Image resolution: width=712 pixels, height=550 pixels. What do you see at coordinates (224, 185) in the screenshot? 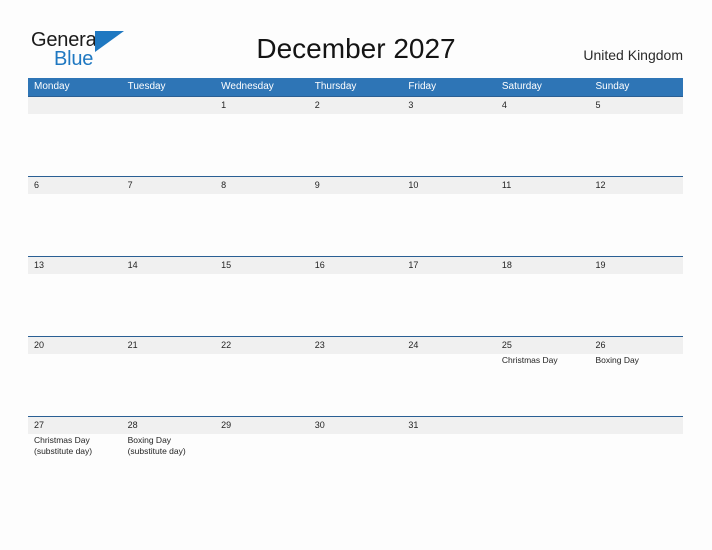
I see `day-number: 8` at bounding box center [224, 185].